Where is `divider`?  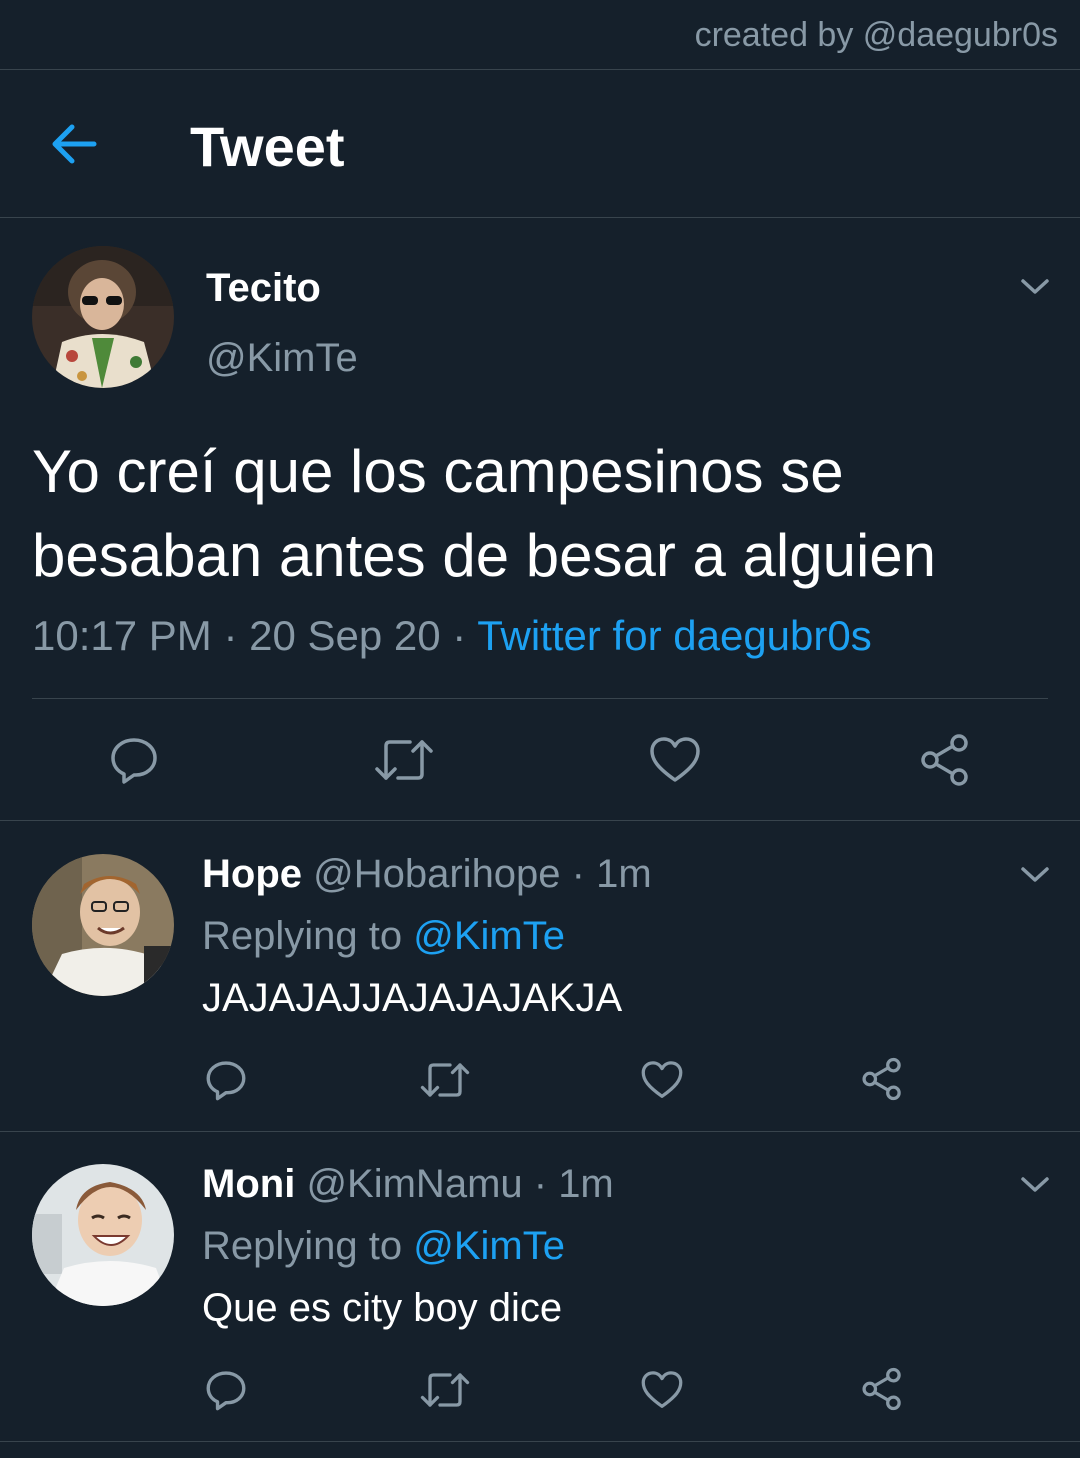 divider is located at coordinates (540, 698).